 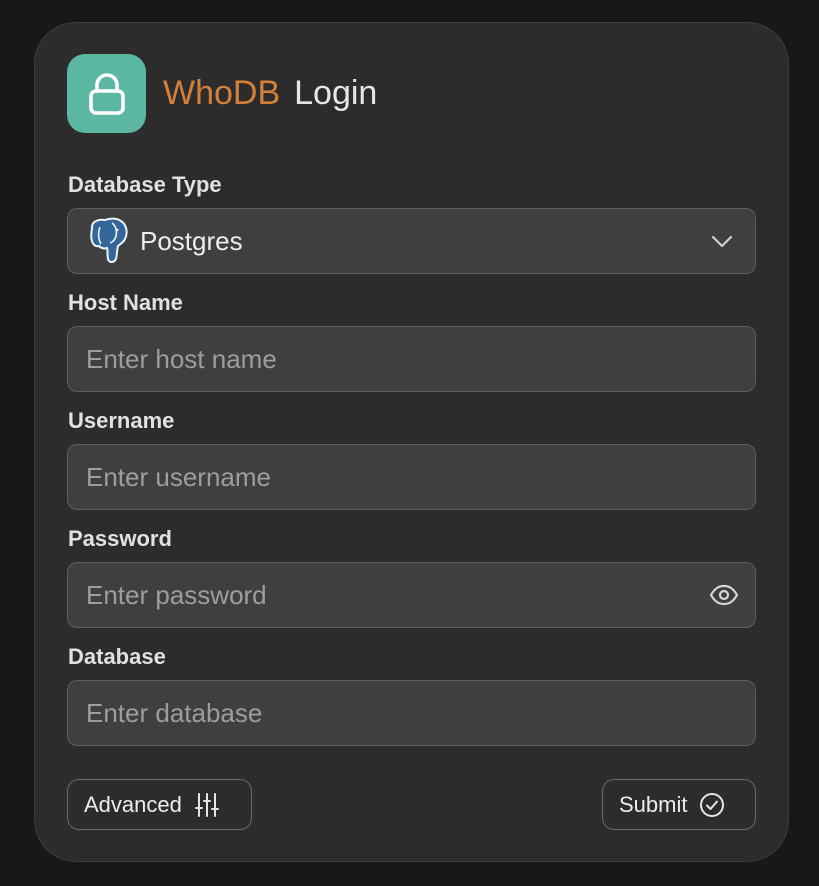 What do you see at coordinates (653, 804) in the screenshot?
I see `submit-button-label: Submit` at bounding box center [653, 804].